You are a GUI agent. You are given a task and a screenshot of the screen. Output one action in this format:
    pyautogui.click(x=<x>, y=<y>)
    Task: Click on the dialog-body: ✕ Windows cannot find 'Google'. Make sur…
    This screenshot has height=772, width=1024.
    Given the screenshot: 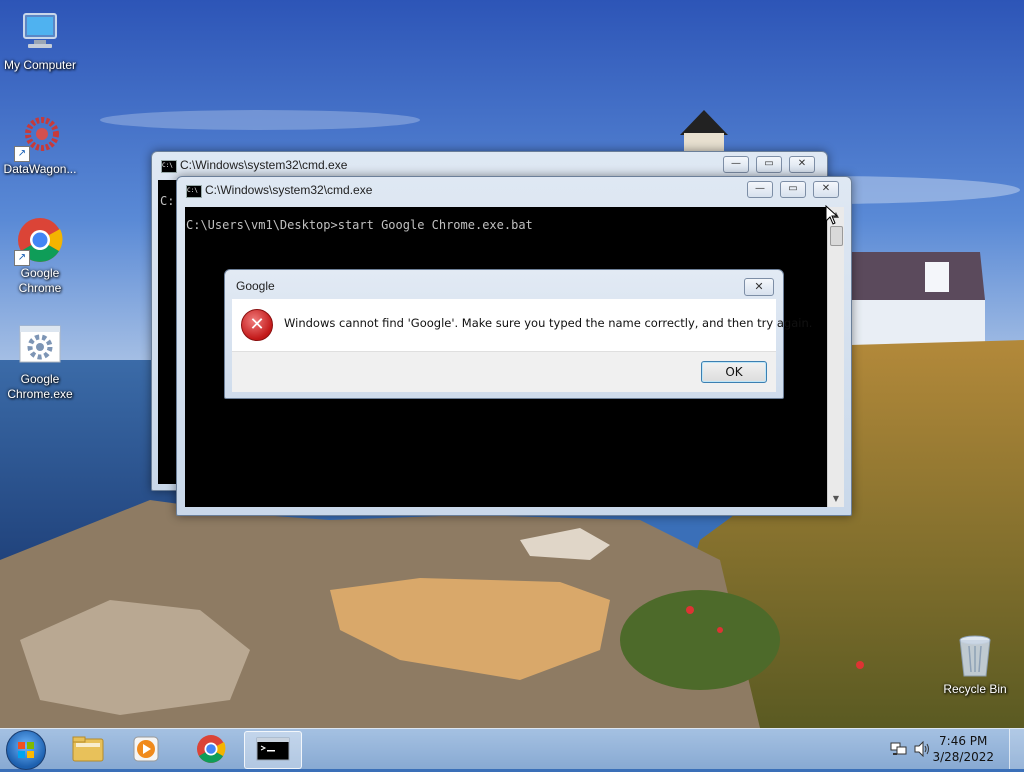 What is the action you would take?
    pyautogui.click(x=522, y=325)
    